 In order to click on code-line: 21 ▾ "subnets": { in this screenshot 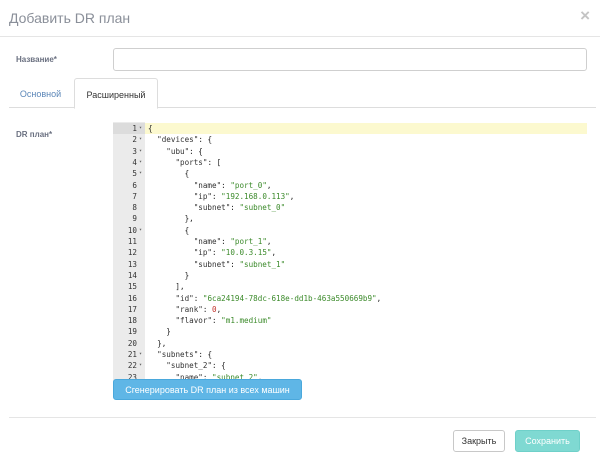, I will do `click(350, 354)`.